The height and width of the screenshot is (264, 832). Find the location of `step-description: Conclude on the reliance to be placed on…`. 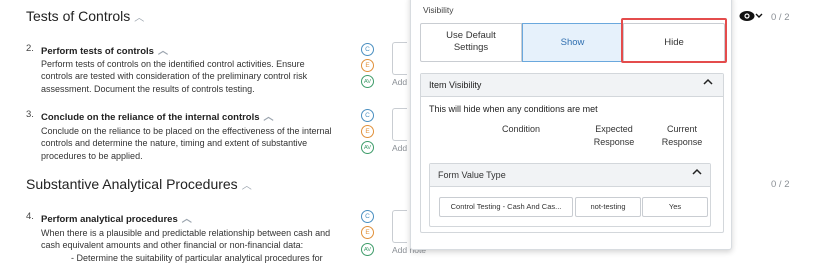

step-description: Conclude on the reliance to be placed on… is located at coordinates (186, 143).